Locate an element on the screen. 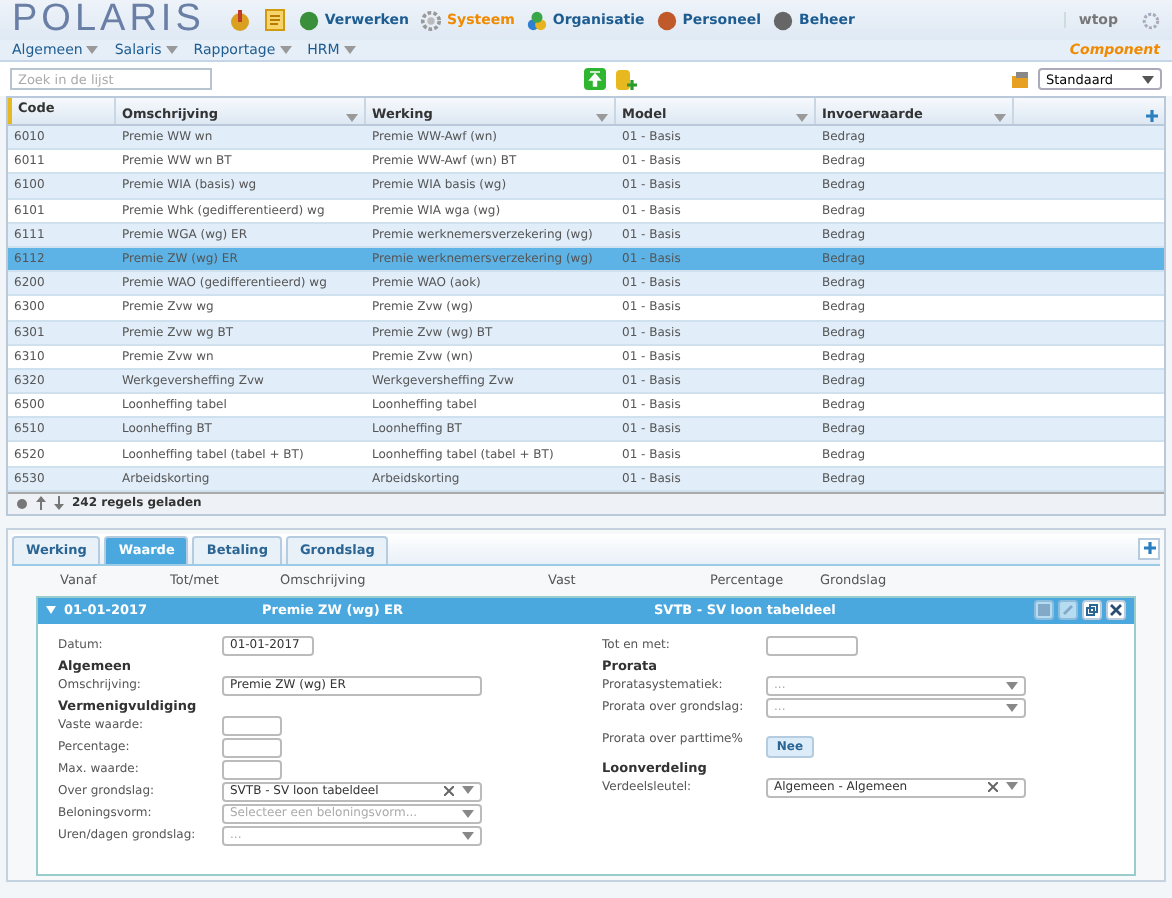 This screenshot has height=898, width=1172. close-button is located at coordinates (1116, 610).